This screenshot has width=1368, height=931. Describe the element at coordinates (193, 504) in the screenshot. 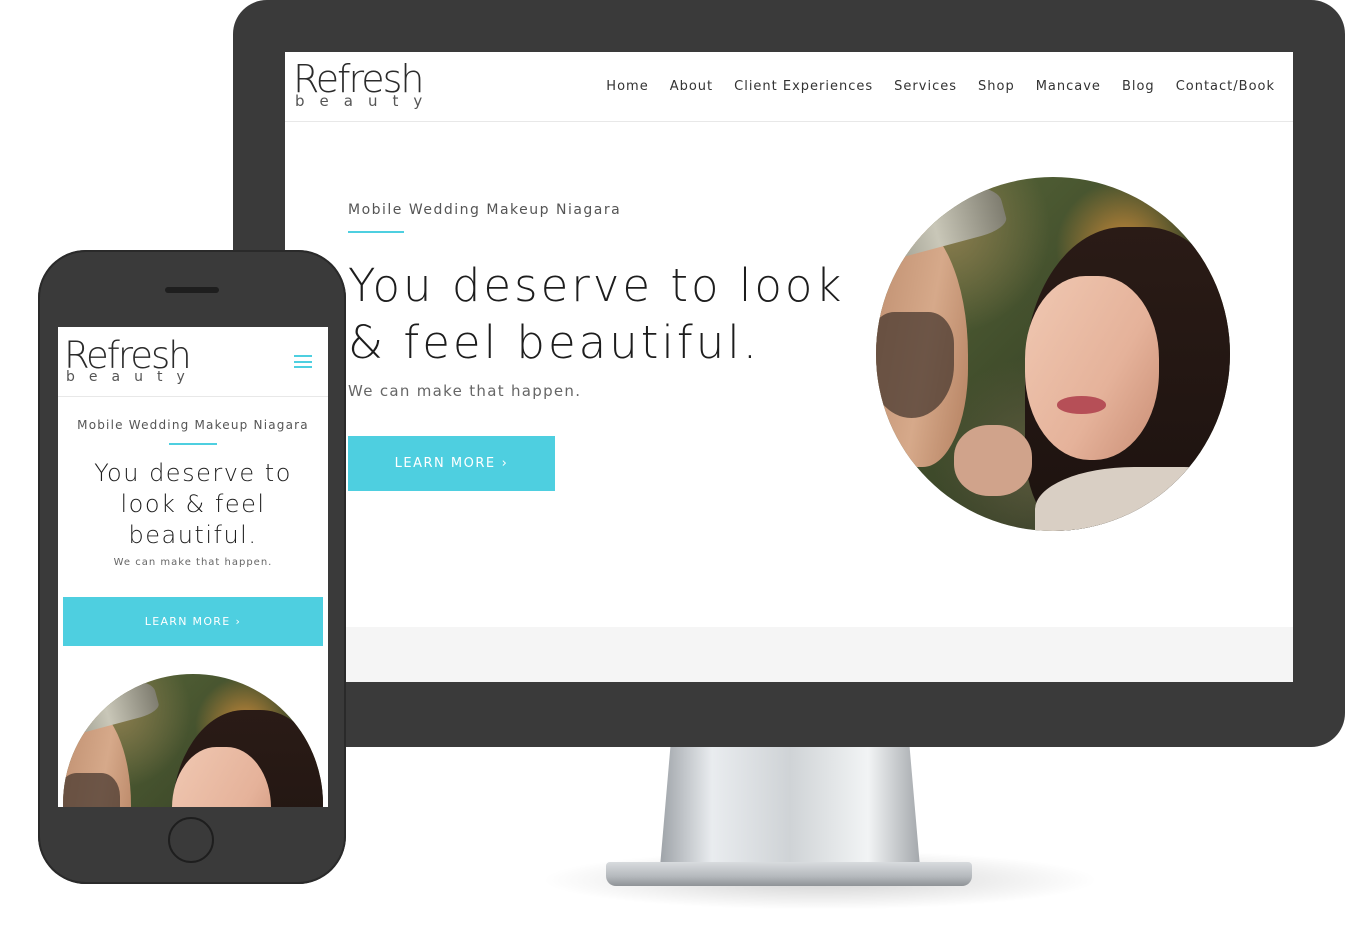

I see `mobile-hero-headline: You deserve to look & feel beautiful.` at that location.